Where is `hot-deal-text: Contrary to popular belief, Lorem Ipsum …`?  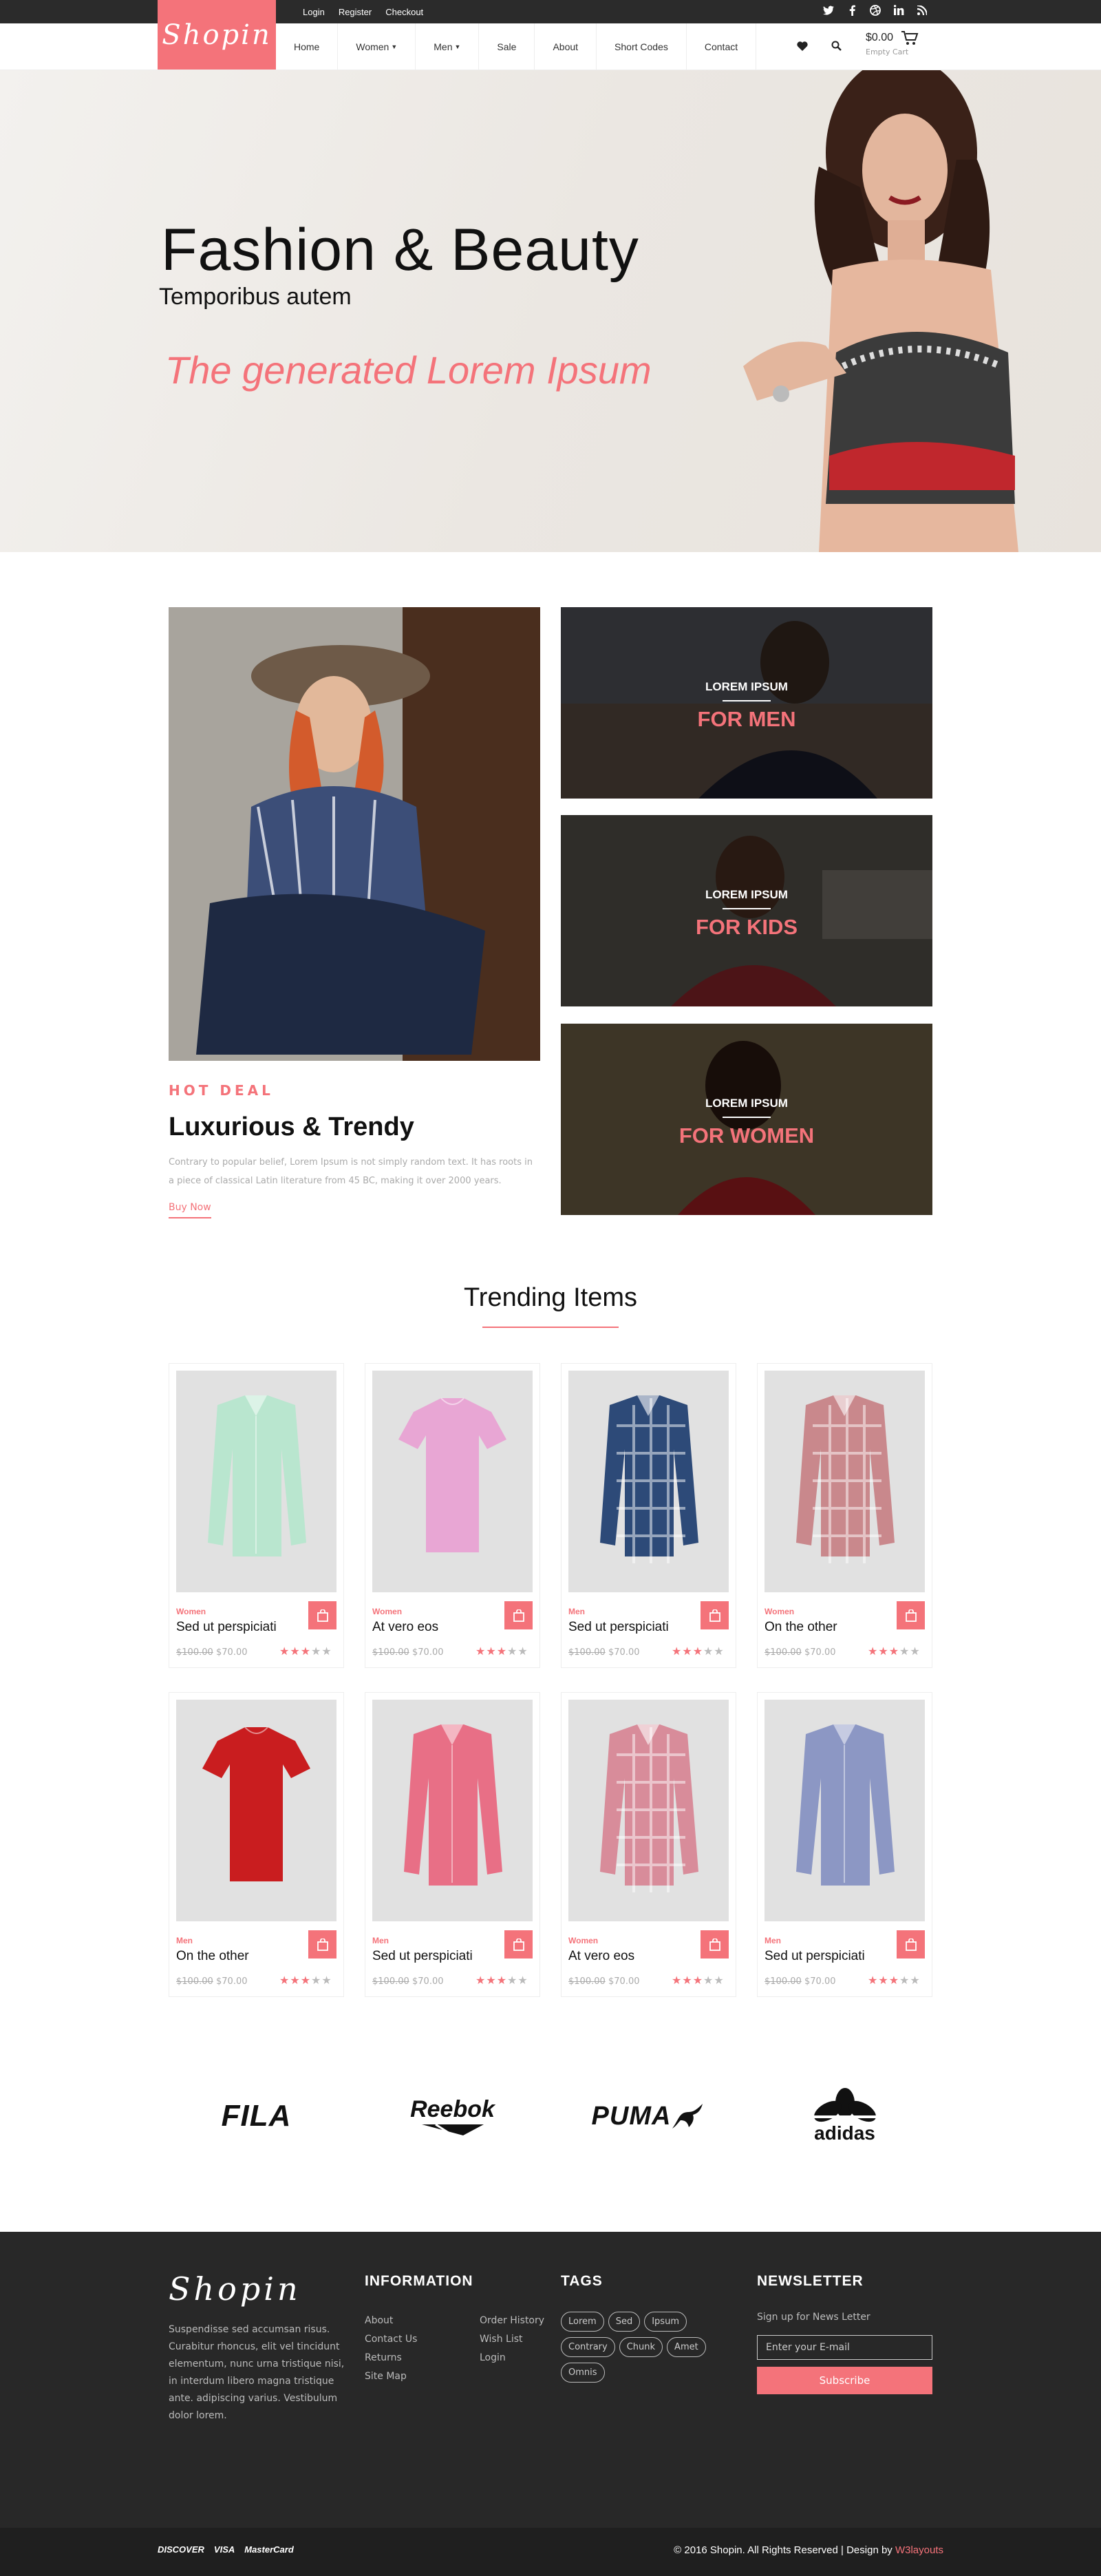
hot-deal-text: Contrary to popular belief, Lorem Ipsum … is located at coordinates (351, 1171).